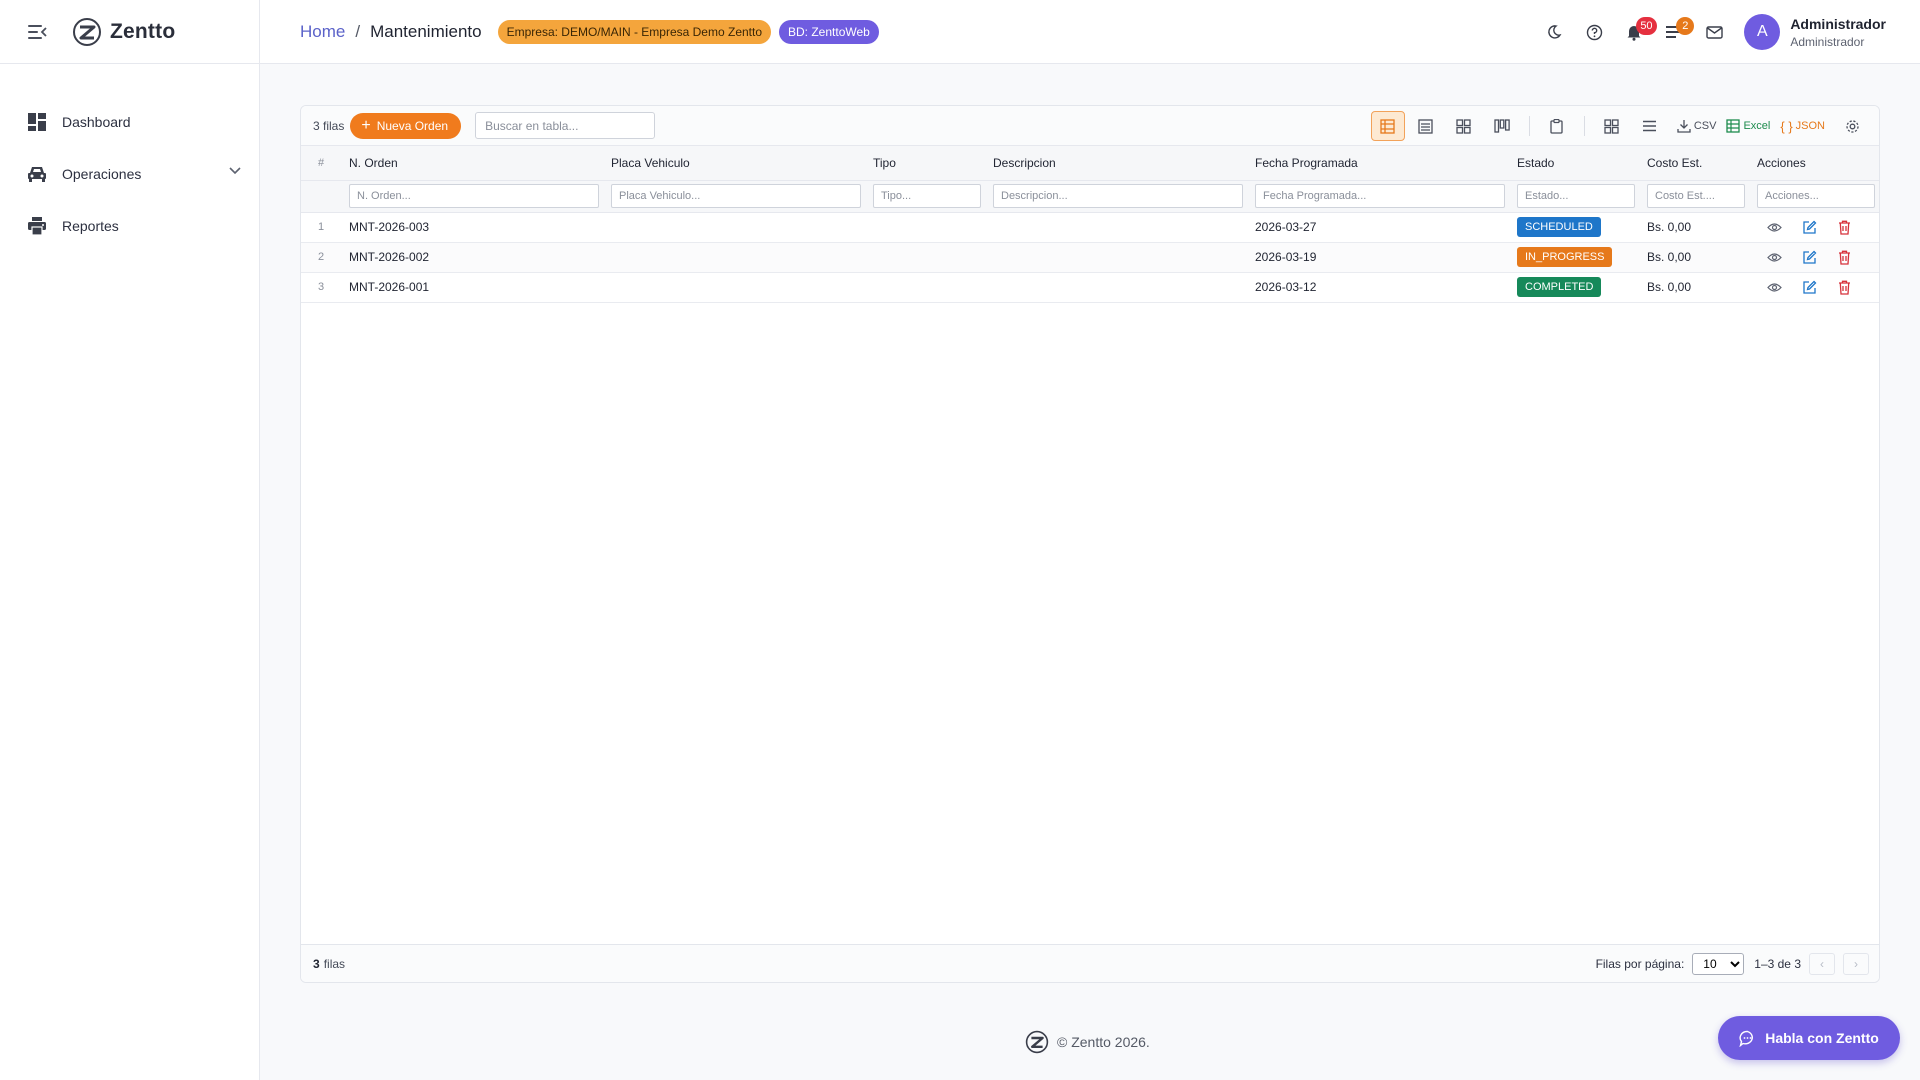 The image size is (1920, 1080). I want to click on columns-button, so click(1650, 126).